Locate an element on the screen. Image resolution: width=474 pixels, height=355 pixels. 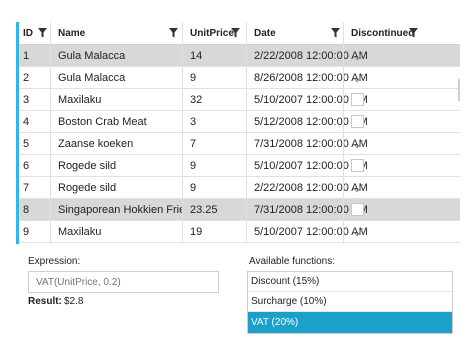
column-header-date: Date is located at coordinates (263, 33).